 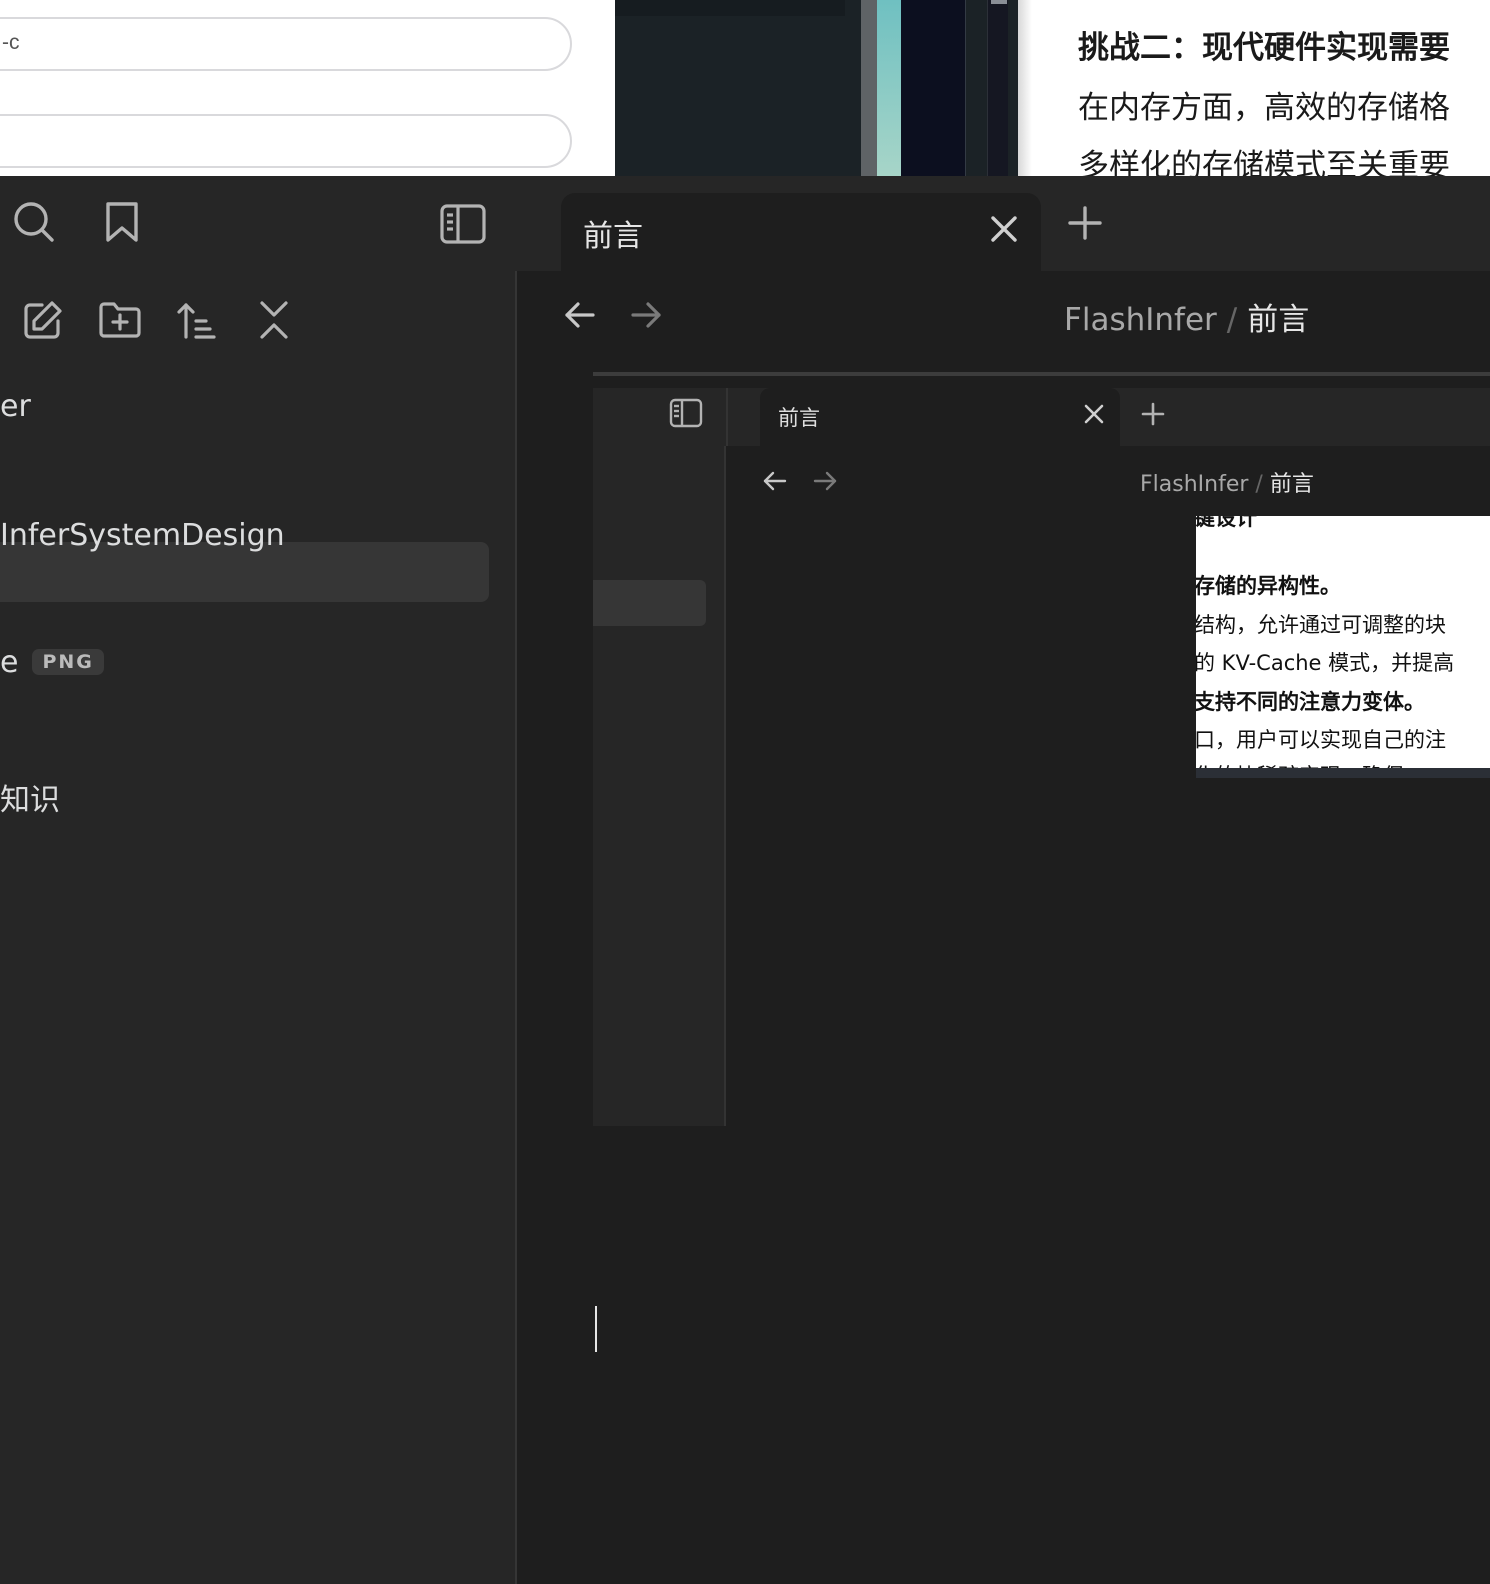 What do you see at coordinates (1153, 414) in the screenshot?
I see `nested-new-tab-icon` at bounding box center [1153, 414].